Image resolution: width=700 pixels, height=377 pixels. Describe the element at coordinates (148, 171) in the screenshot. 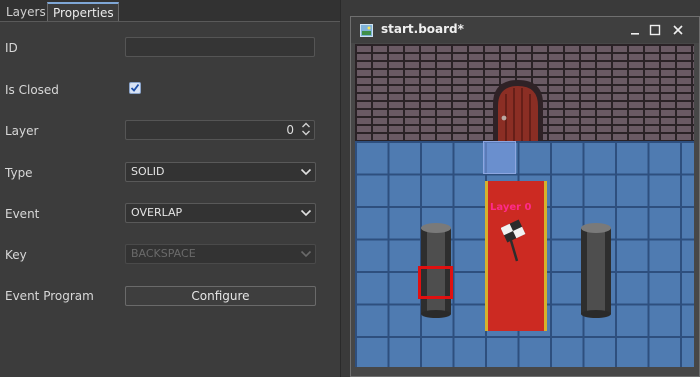

I see `type-value: SOLID` at that location.